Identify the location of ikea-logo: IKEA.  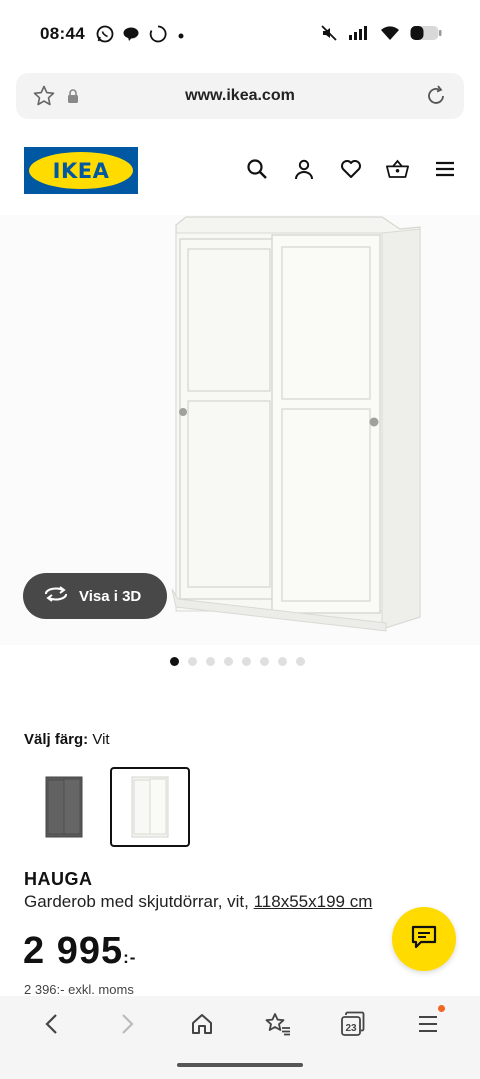
(81, 170).